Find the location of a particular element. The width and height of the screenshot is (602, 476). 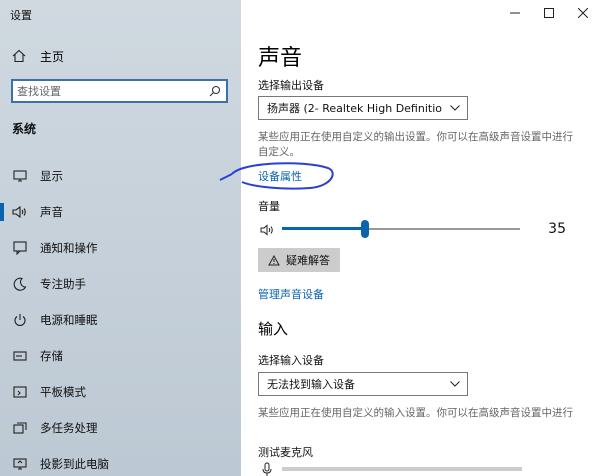

monitor-icon is located at coordinates (20, 176).